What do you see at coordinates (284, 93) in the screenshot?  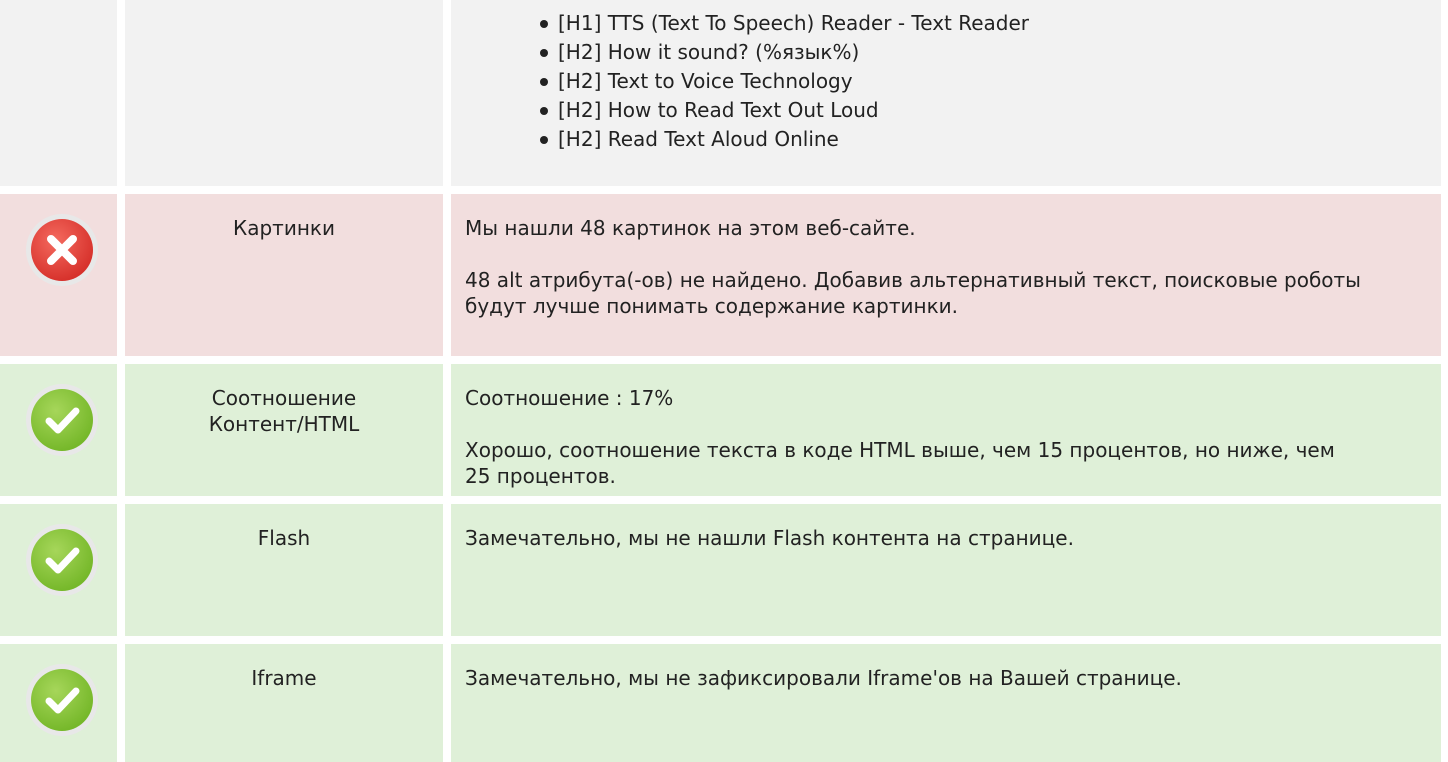 I see `headings-label-cell` at bounding box center [284, 93].